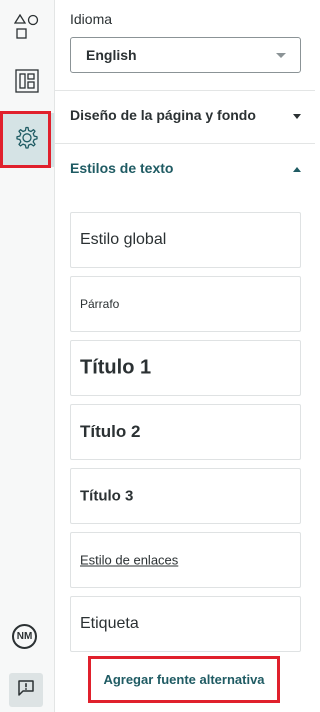 The height and width of the screenshot is (712, 320). I want to click on feedback-icon, so click(26, 690).